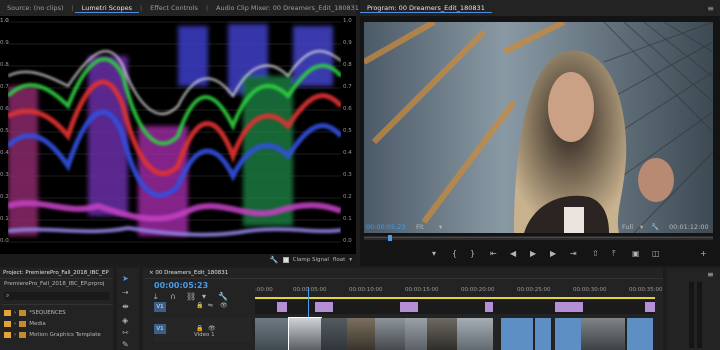  I want to click on tab-lumetri-scopes: Lumetri Scopes, so click(106, 8).